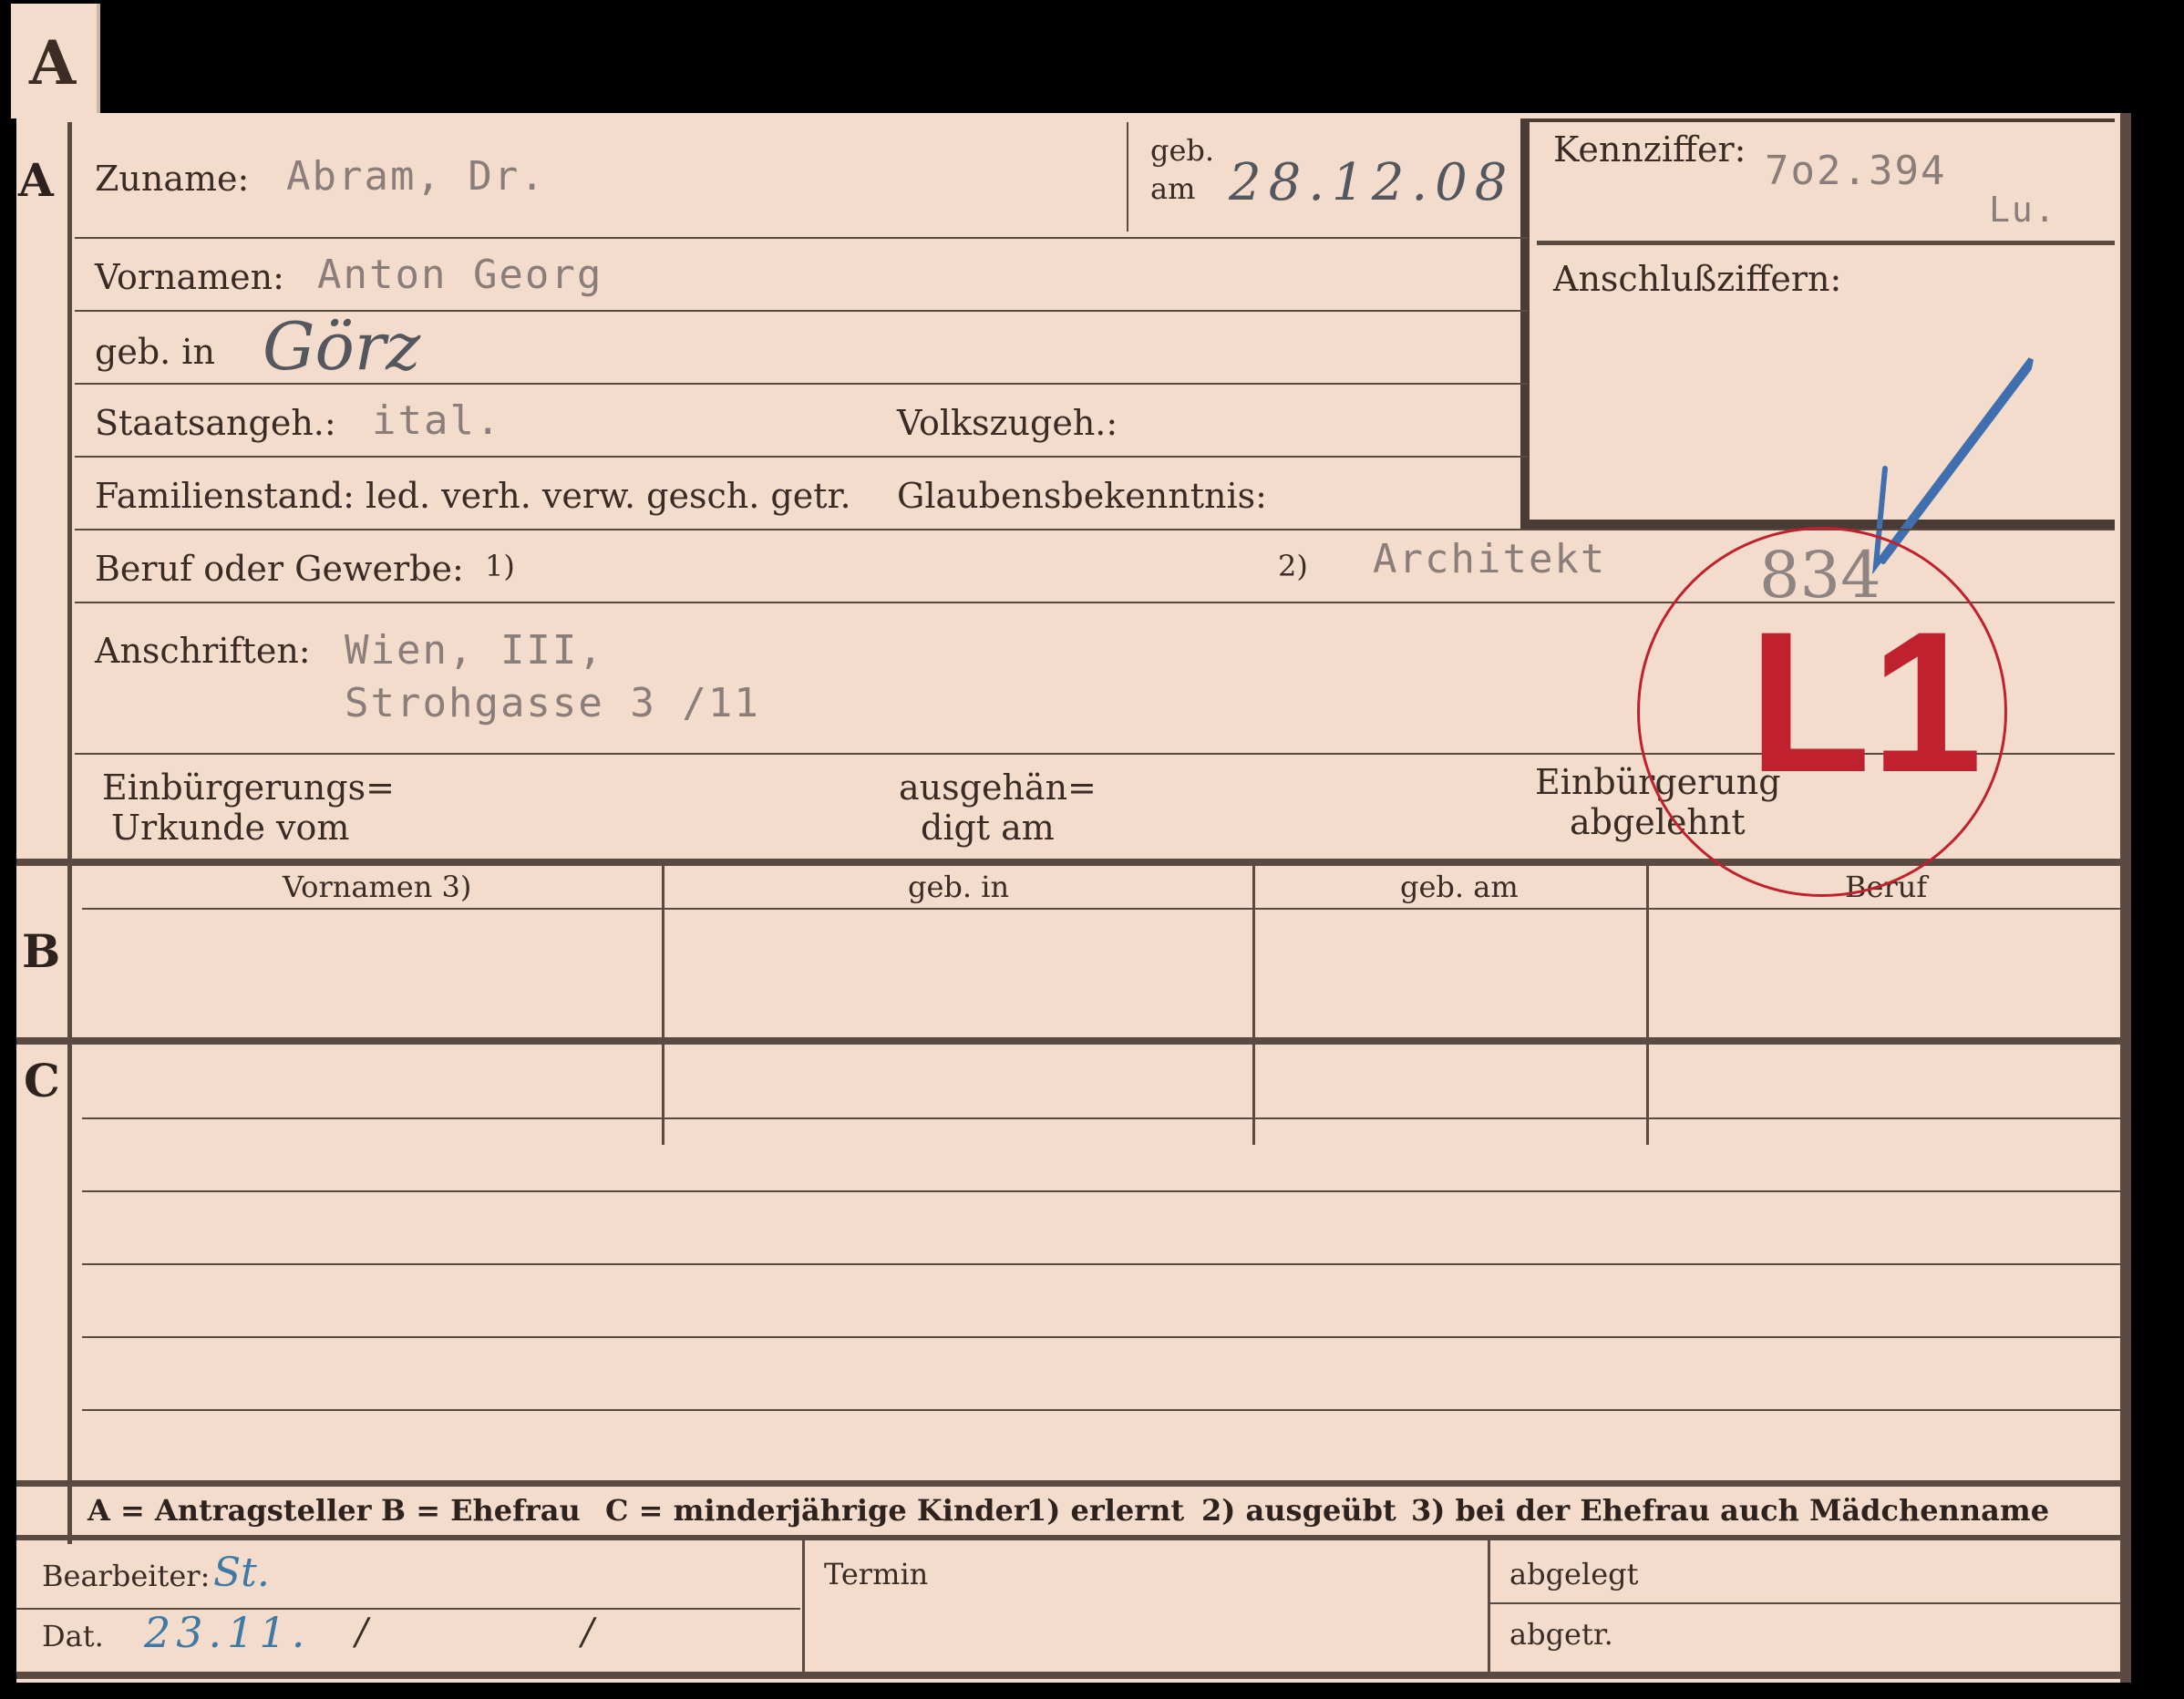 The image size is (2184, 1699). I want to click on dat-value: 23.11., so click(227, 1632).